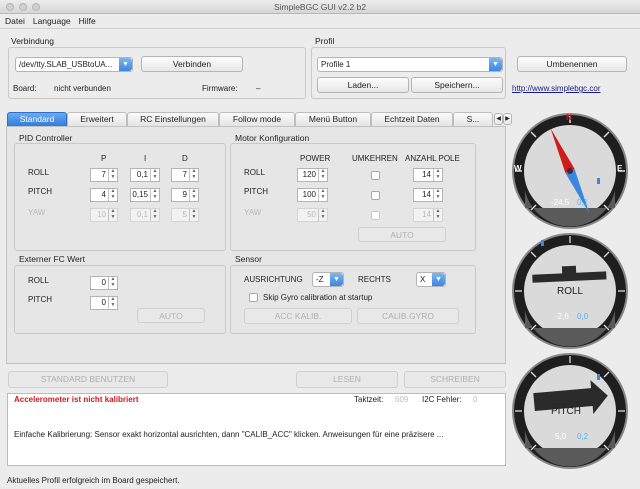 The image size is (640, 489). What do you see at coordinates (432, 158) in the screenshot?
I see `motor-header-poles: ANZAHL POLE` at bounding box center [432, 158].